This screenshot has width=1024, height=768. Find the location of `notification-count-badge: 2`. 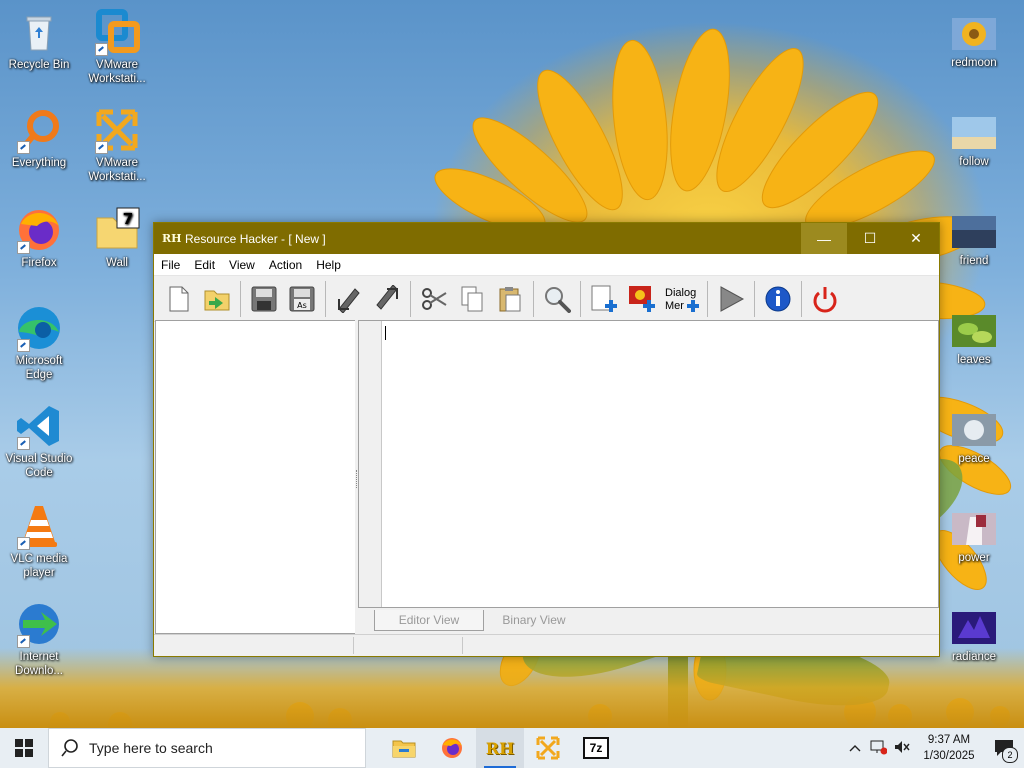

notification-count-badge: 2 is located at coordinates (1010, 755).